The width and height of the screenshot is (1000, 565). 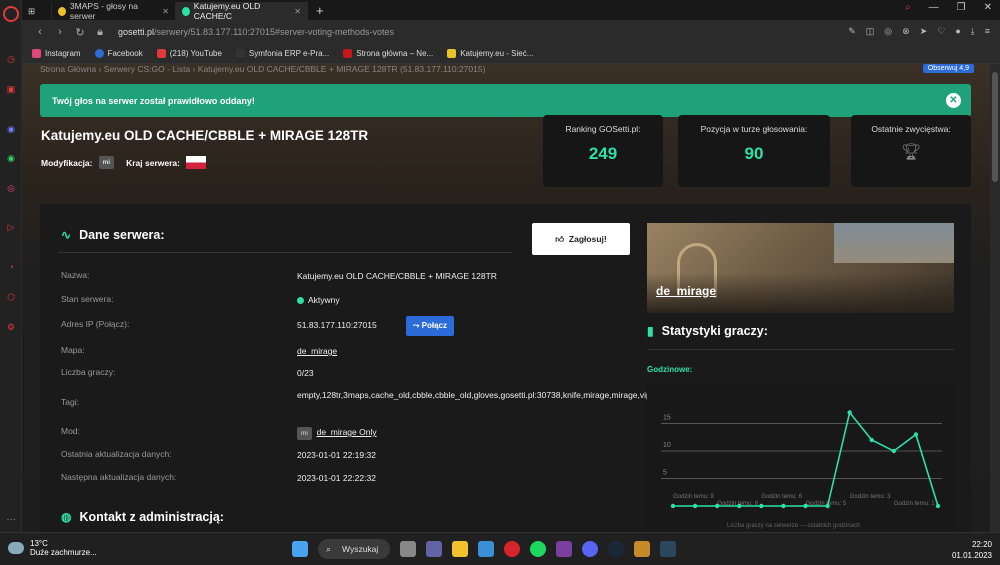 What do you see at coordinates (852, 31) in the screenshot?
I see `edit-icon: ✎` at bounding box center [852, 31].